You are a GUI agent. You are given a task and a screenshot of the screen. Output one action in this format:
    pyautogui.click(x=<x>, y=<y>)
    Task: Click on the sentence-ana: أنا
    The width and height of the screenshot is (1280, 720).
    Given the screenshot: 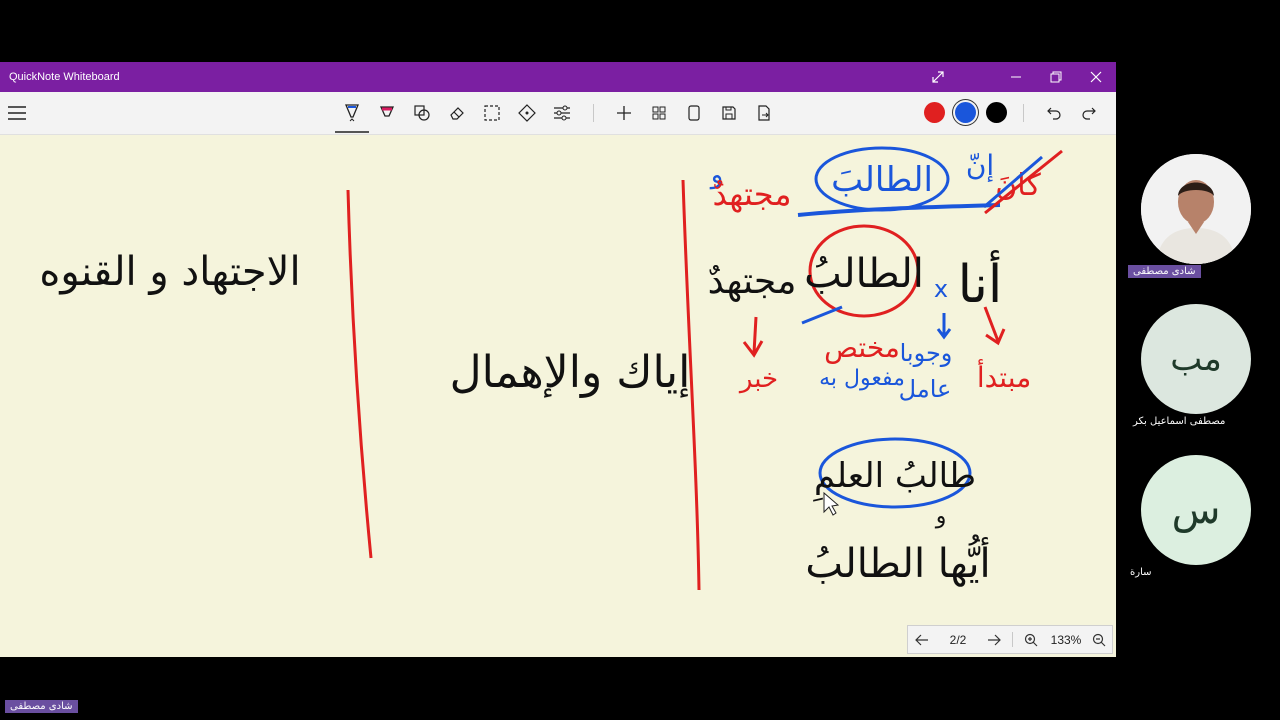 What is the action you would take?
    pyautogui.click(x=980, y=282)
    